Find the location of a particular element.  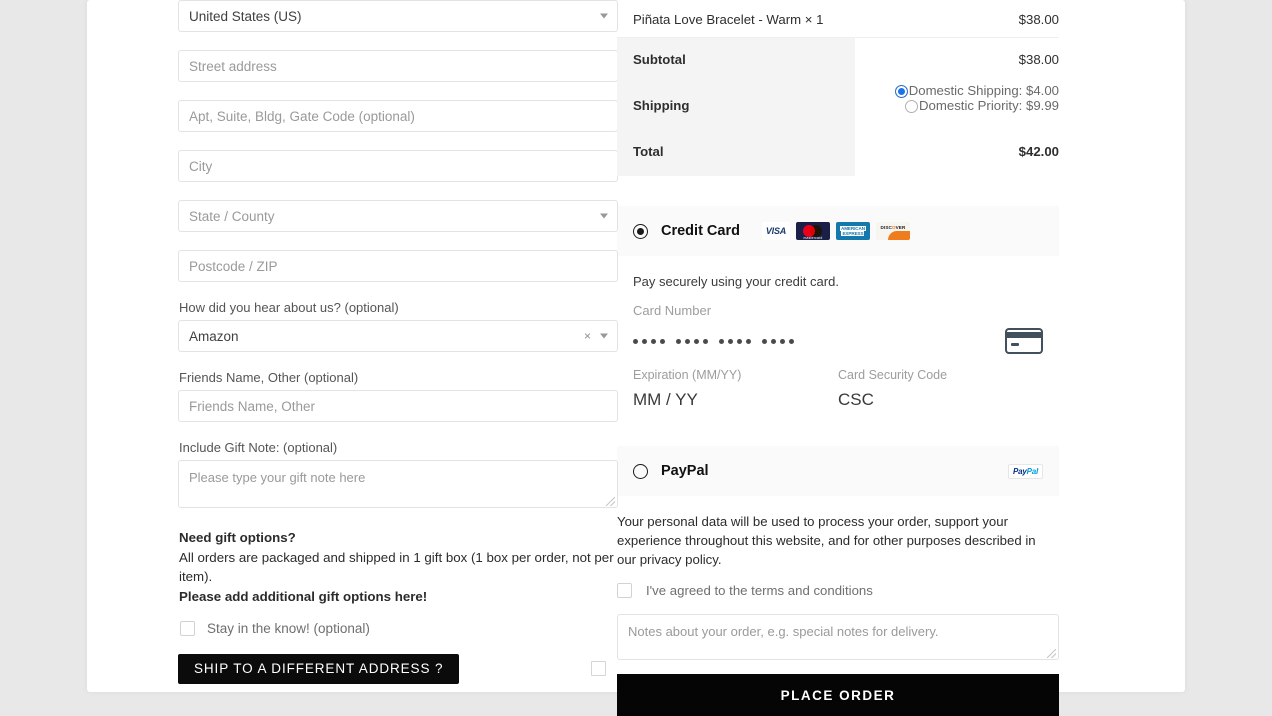

shipping-option-priority-label: Domestic Priority: $9.99 is located at coordinates (989, 105).